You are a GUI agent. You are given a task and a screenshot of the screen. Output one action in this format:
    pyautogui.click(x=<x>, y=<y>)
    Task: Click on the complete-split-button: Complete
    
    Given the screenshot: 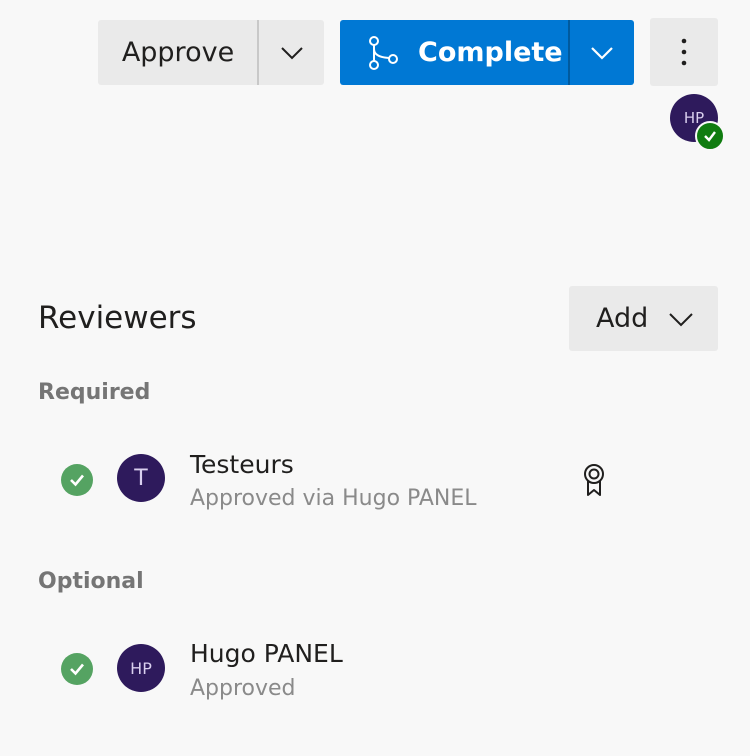 What is the action you would take?
    pyautogui.click(x=487, y=52)
    